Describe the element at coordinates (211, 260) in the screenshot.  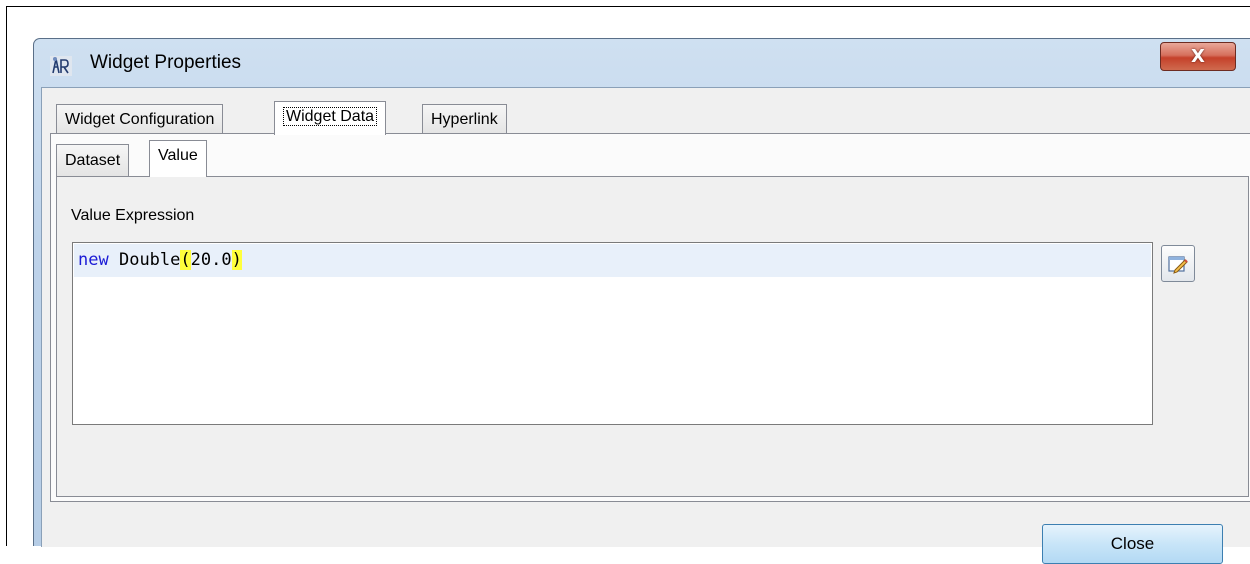
I see `argument-token: 20.0` at that location.